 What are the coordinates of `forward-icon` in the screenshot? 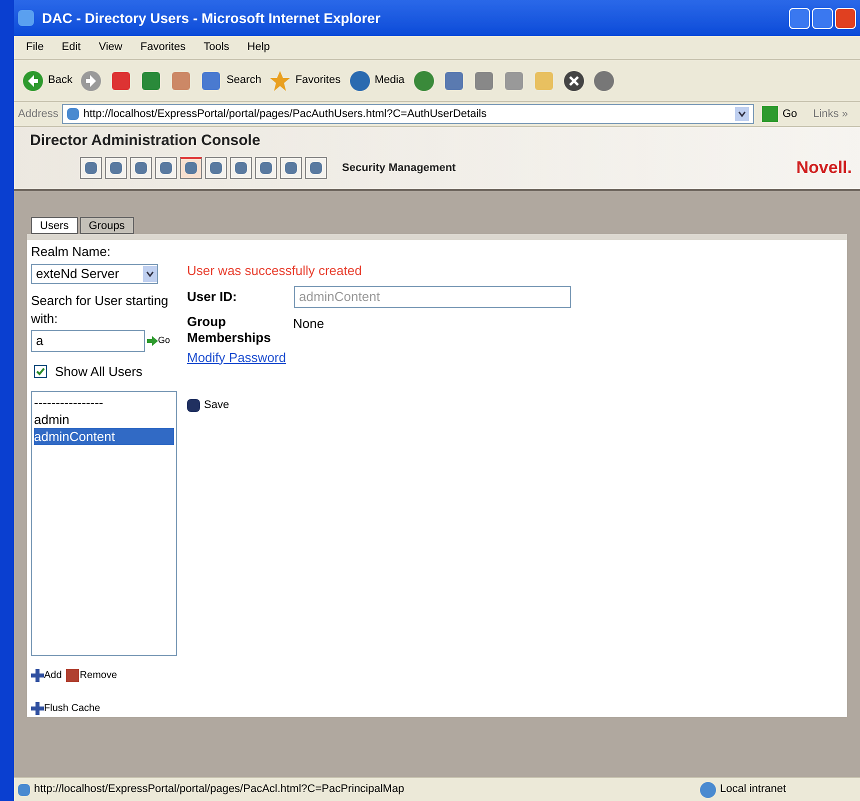 It's located at (91, 81).